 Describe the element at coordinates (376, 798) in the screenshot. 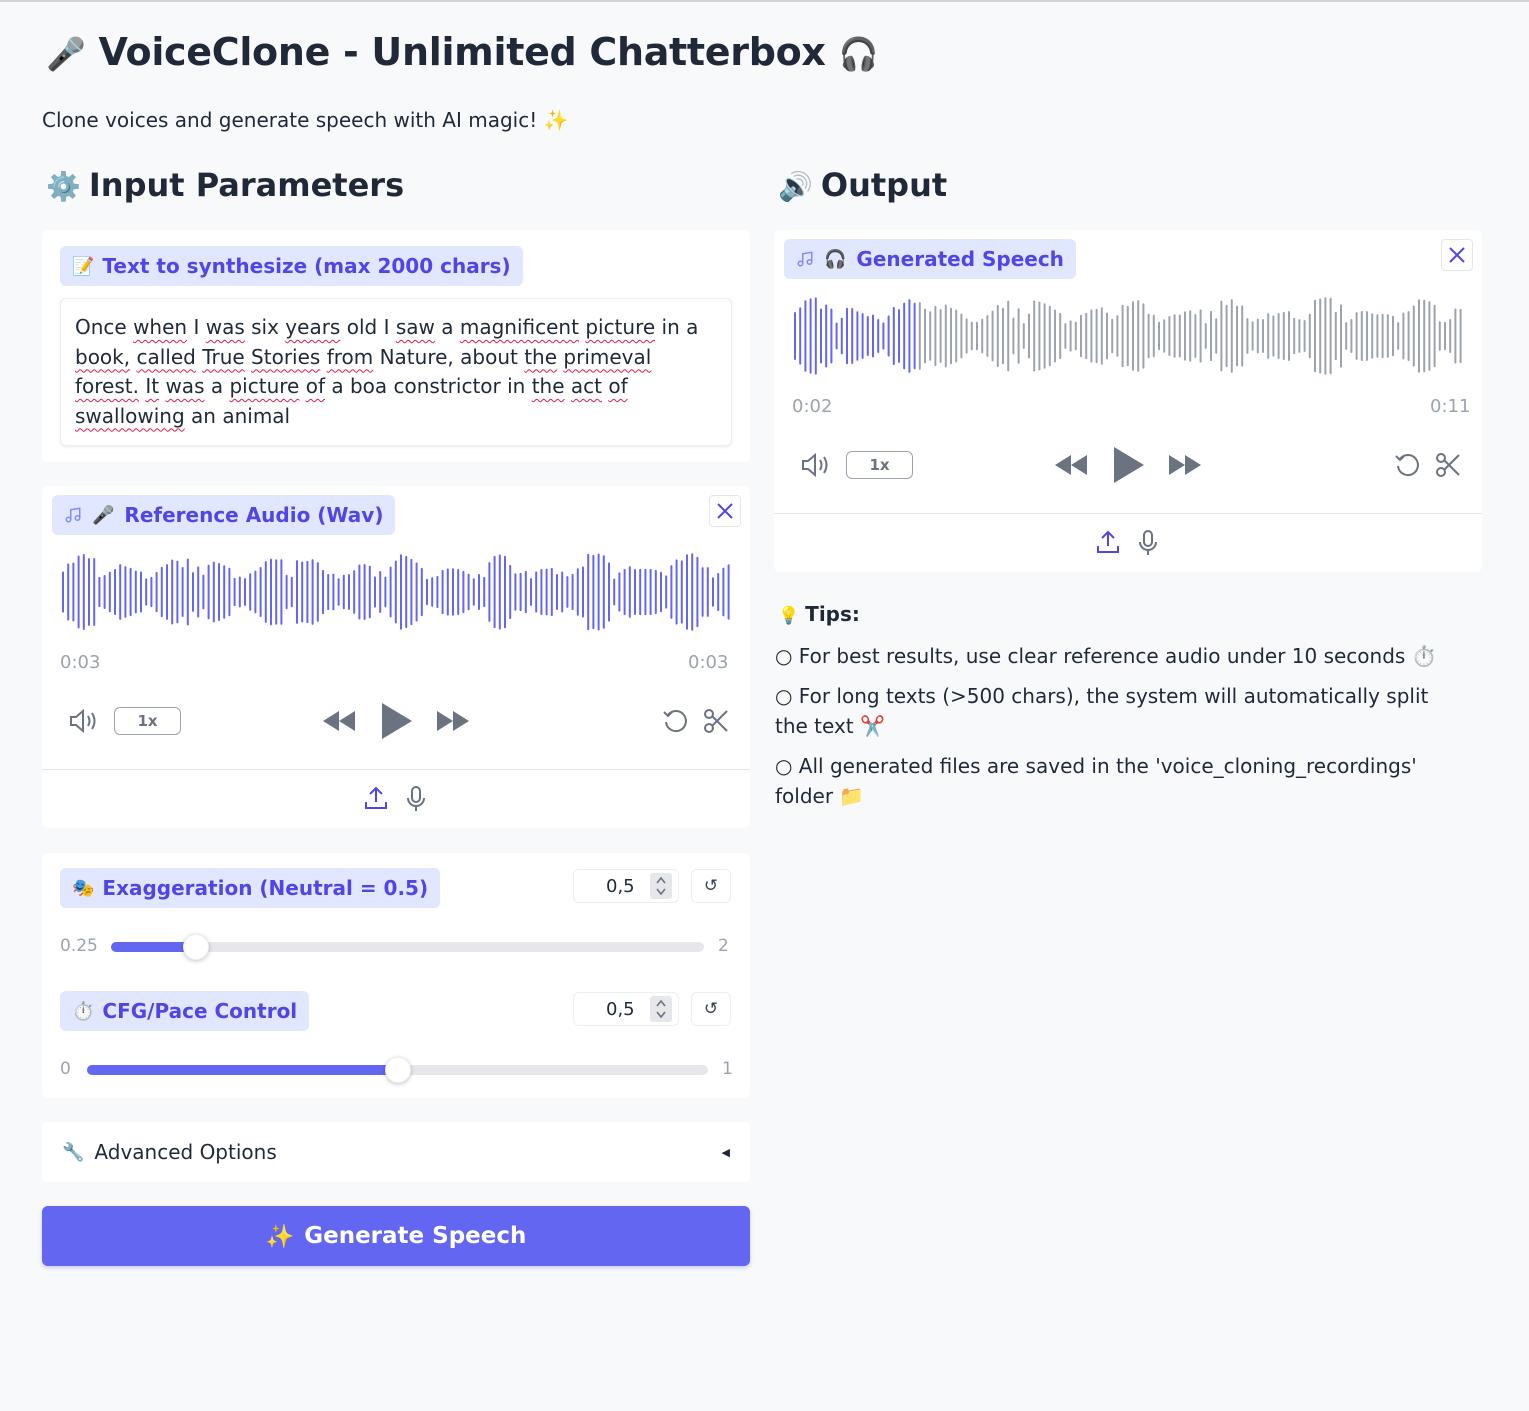

I see `reference-upload-button` at that location.